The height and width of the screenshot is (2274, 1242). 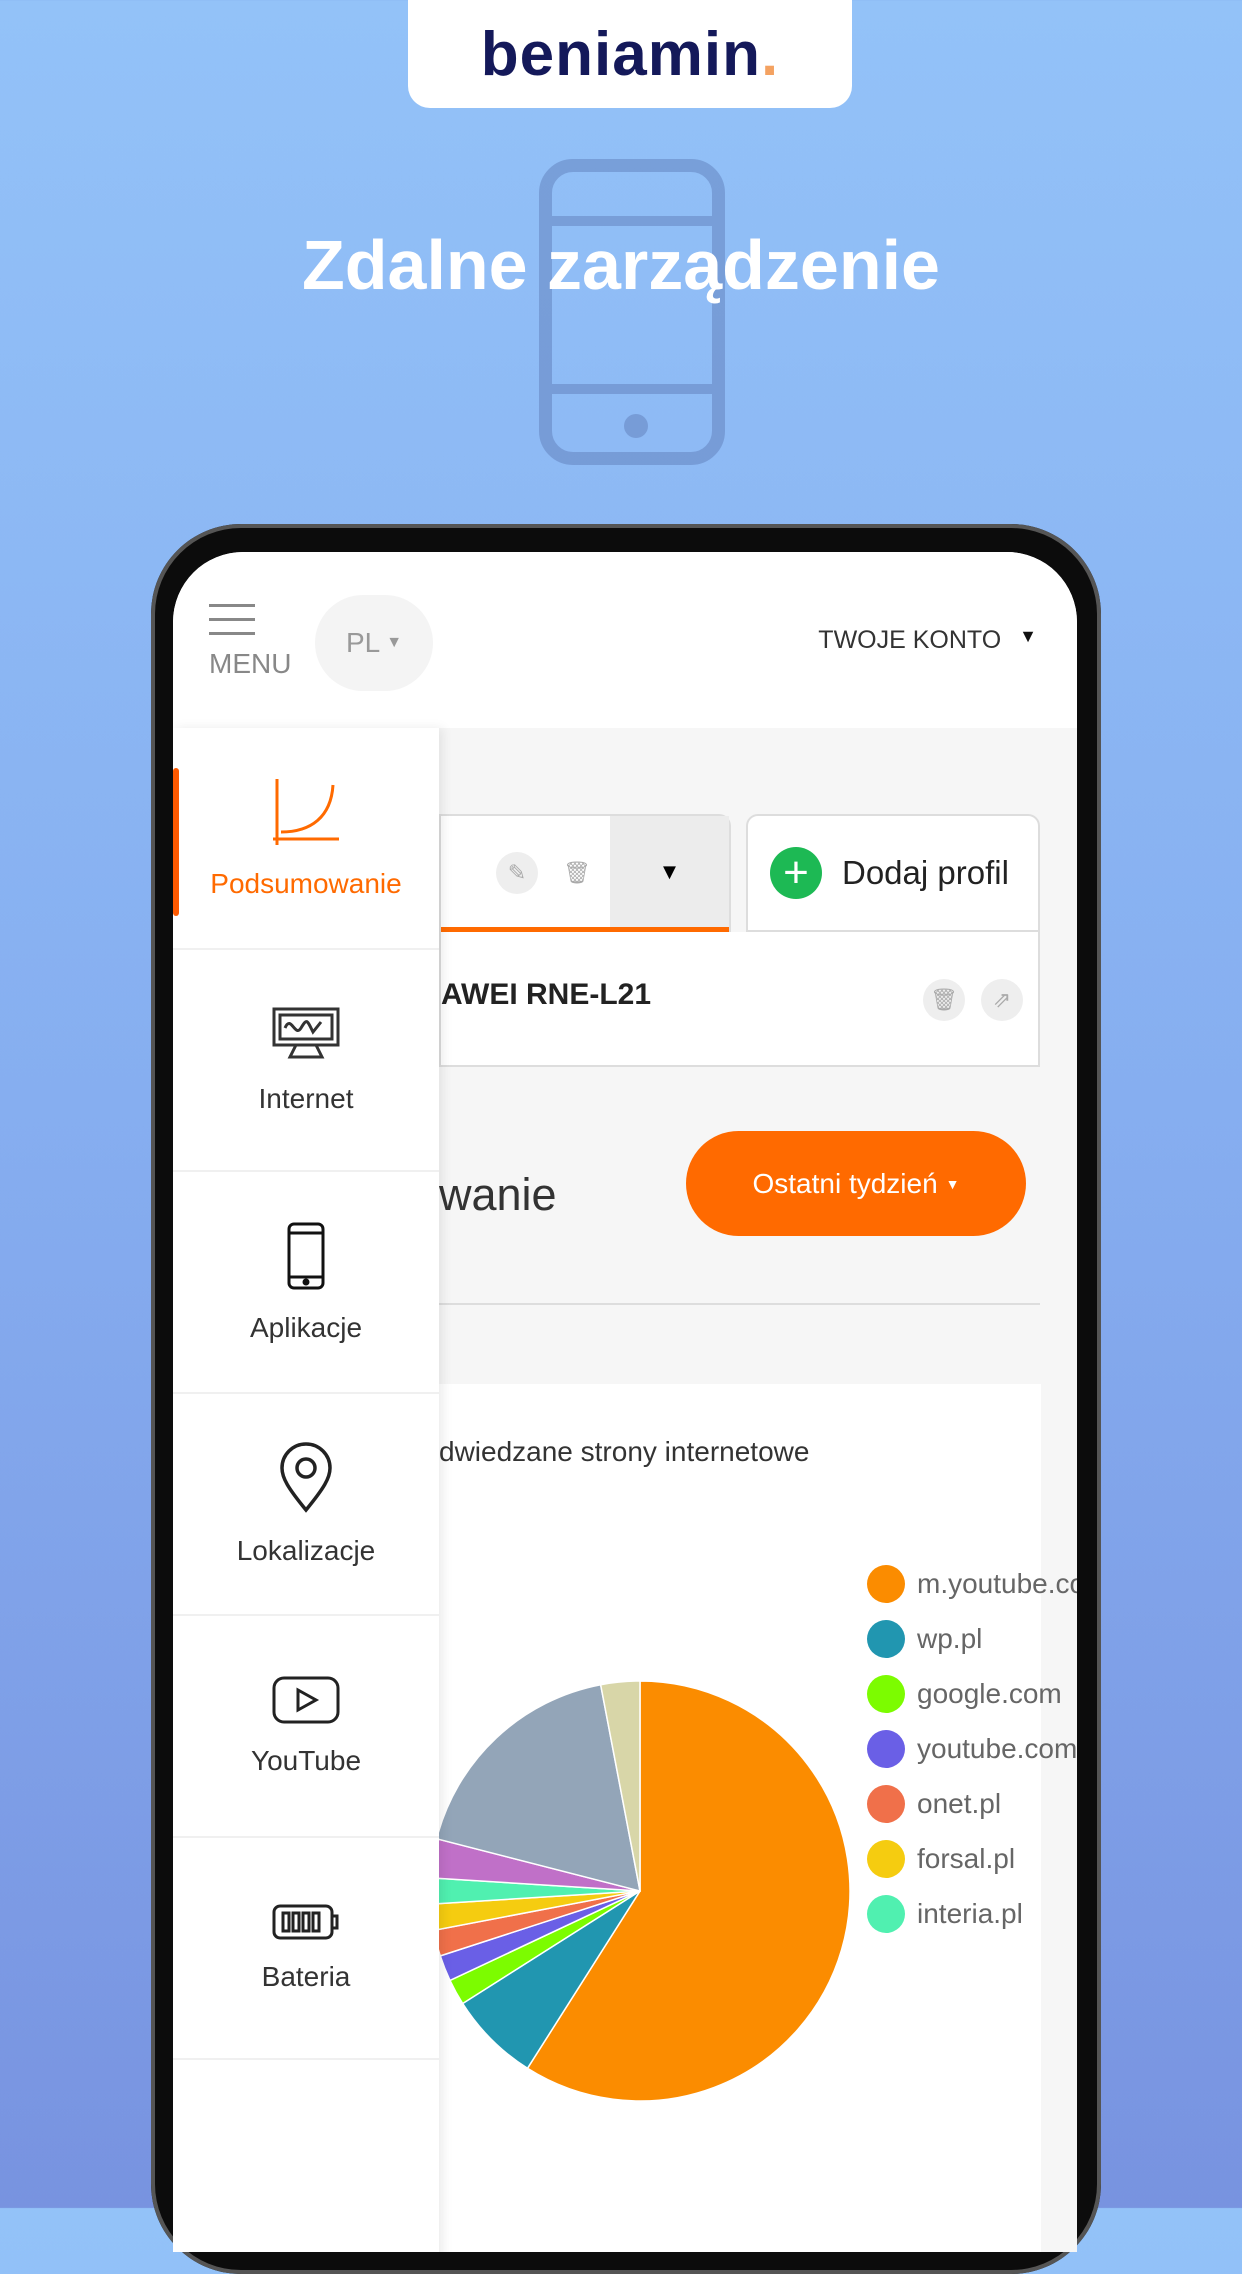 What do you see at coordinates (306, 1949) in the screenshot?
I see `sidebar-item-bateria: Bateria` at bounding box center [306, 1949].